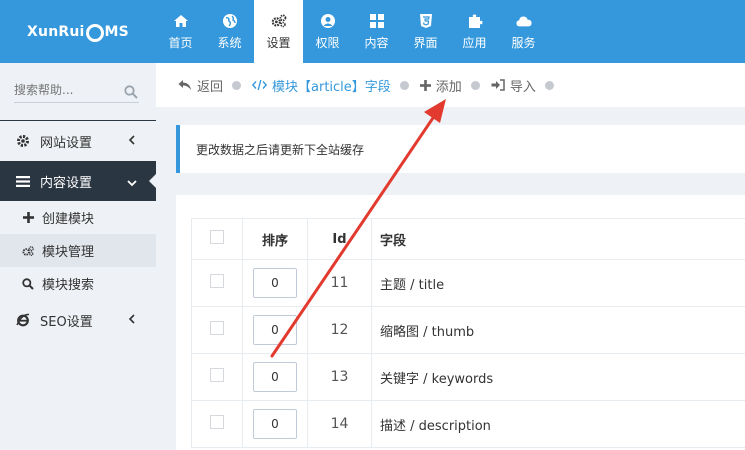  I want to click on sidebar-item-content-settings: 内容设置, so click(78, 181).